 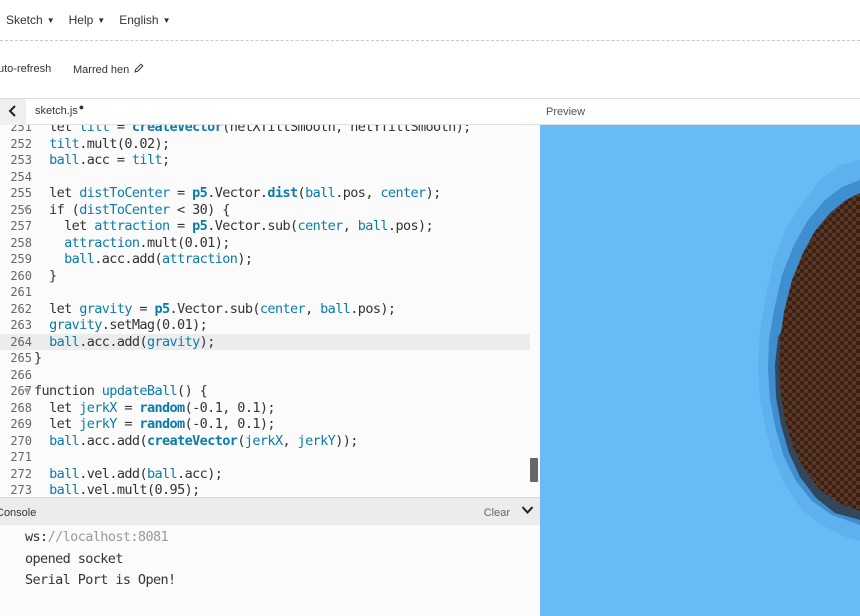 What do you see at coordinates (430, 20) in the screenshot?
I see `menu-bar: Sketch ▼ Help ▼ English ▼` at bounding box center [430, 20].